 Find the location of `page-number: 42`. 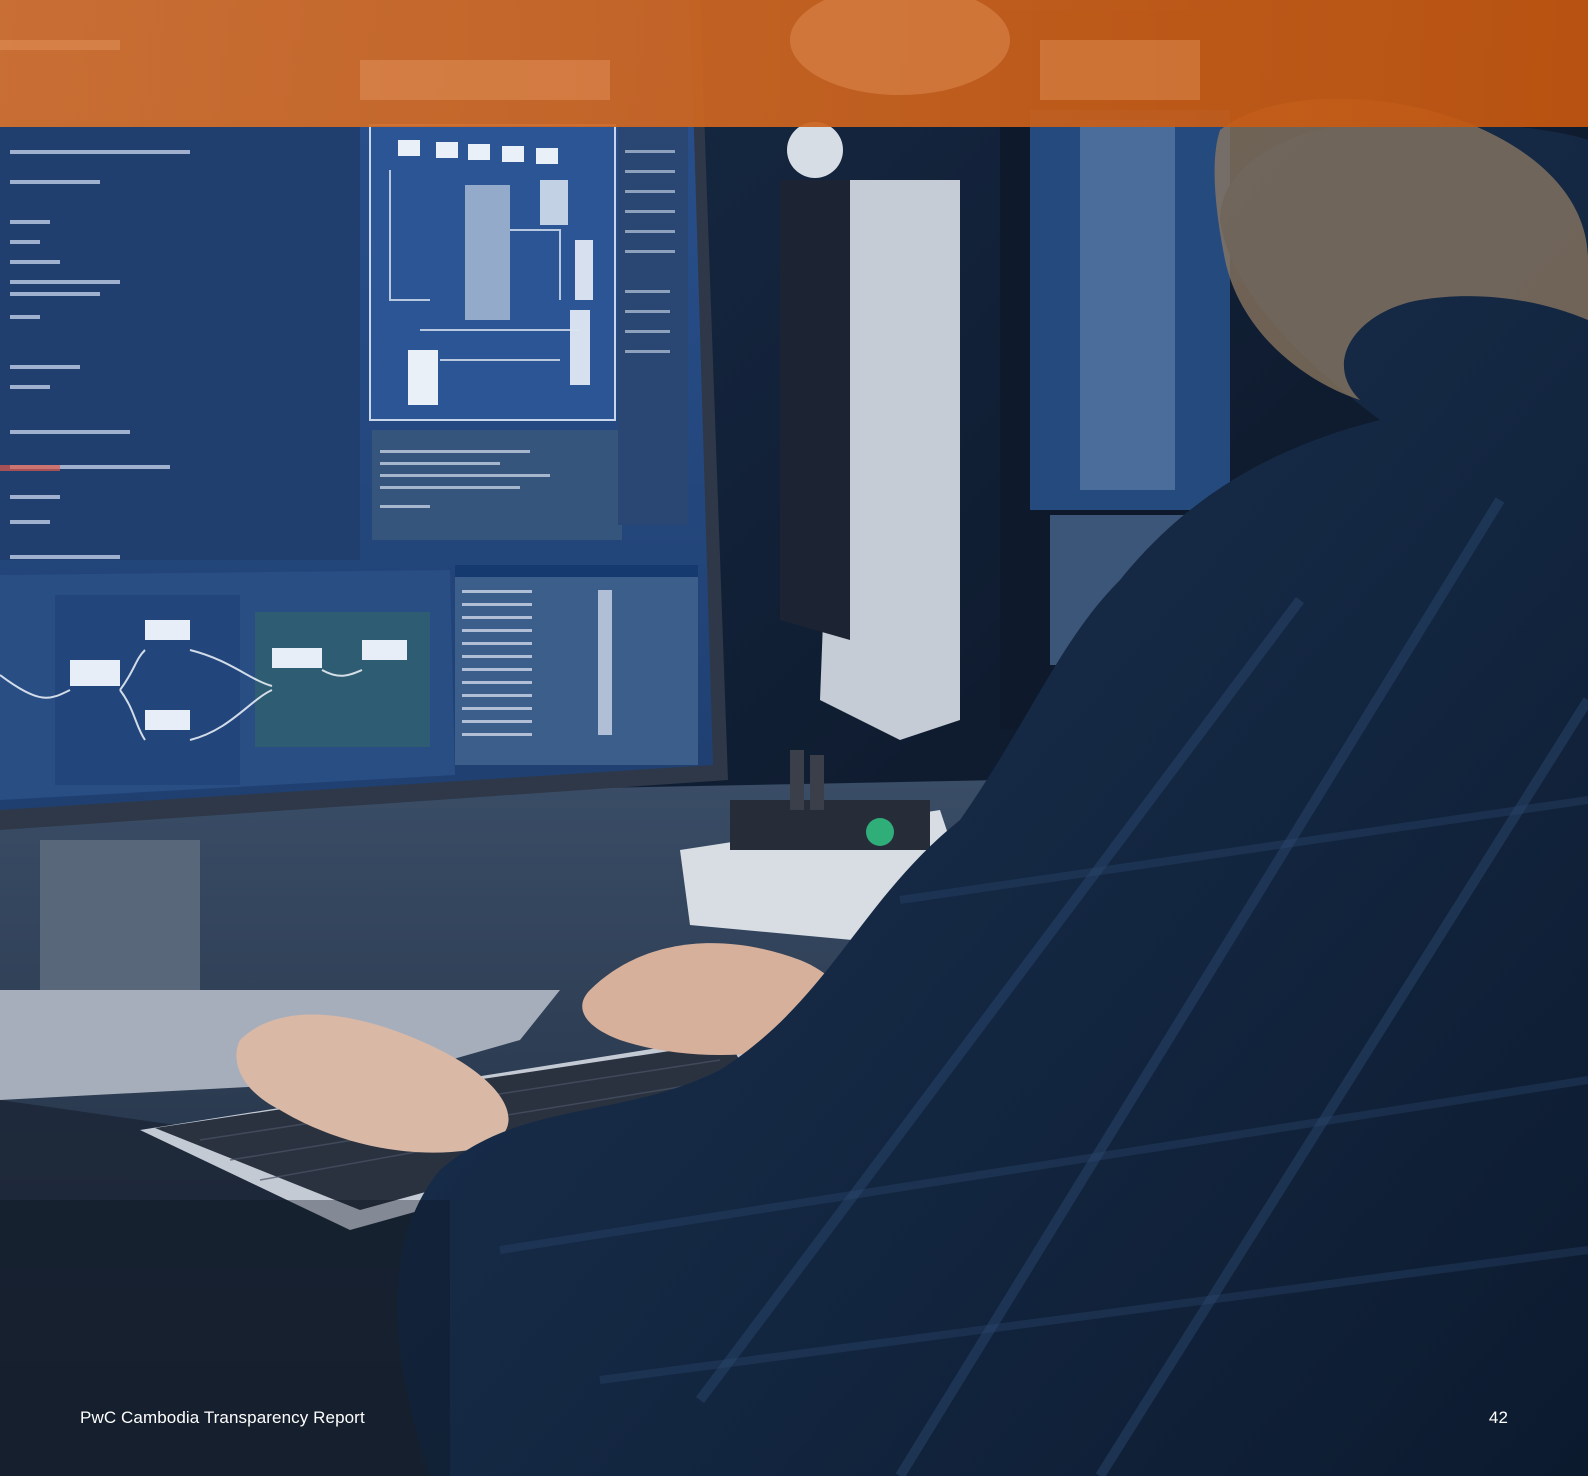

page-number: 42 is located at coordinates (1498, 1417).